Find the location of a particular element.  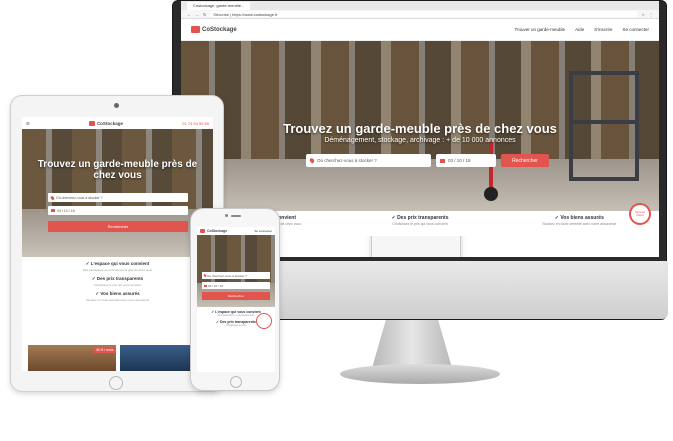

nav-item-signup: S'inscrire is located at coordinates (603, 29).